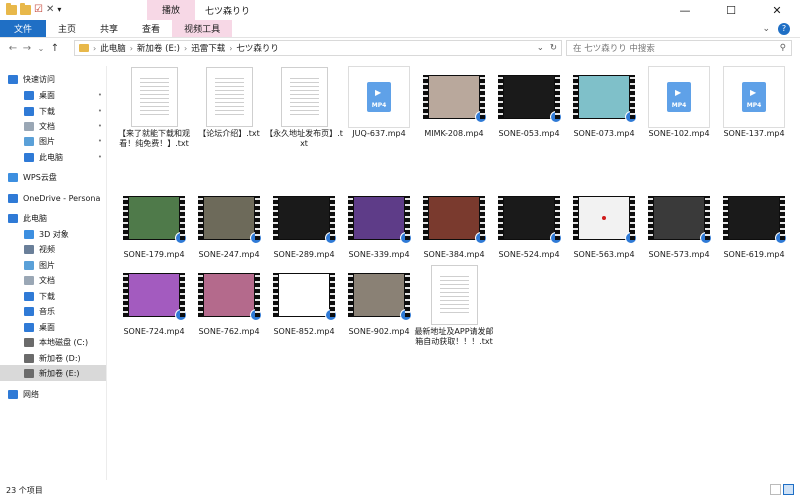  What do you see at coordinates (53, 177) in the screenshot?
I see `sidebar-item: WPS云盘` at bounding box center [53, 177].